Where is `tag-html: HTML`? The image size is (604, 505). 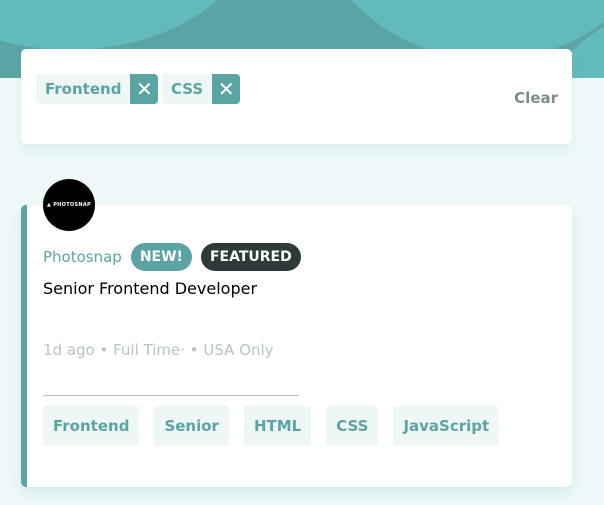 tag-html: HTML is located at coordinates (277, 426).